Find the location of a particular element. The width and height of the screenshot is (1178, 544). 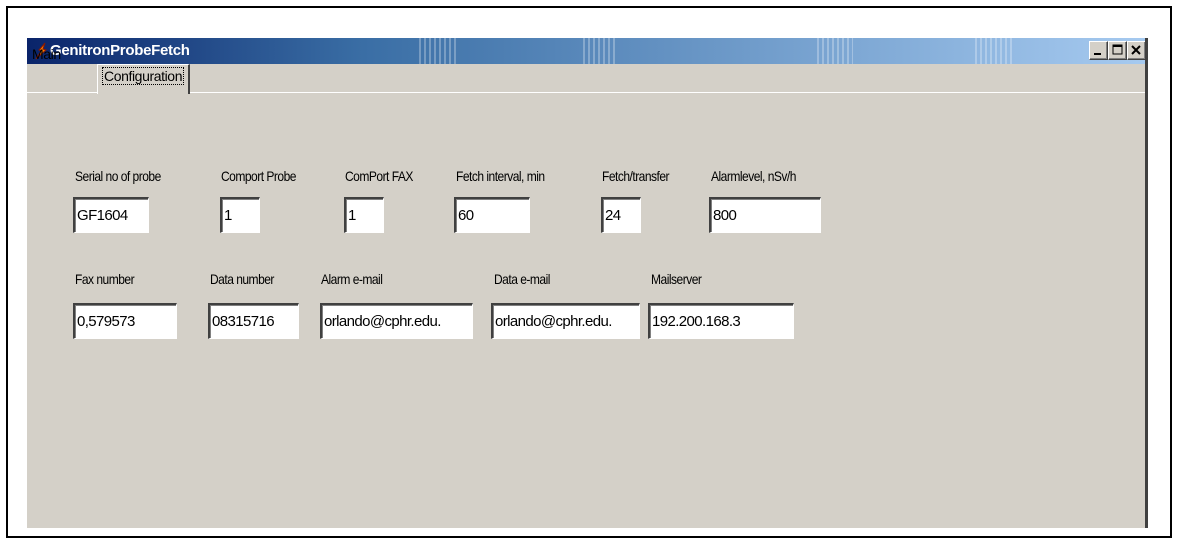

label-data-number: Data number is located at coordinates (242, 279).